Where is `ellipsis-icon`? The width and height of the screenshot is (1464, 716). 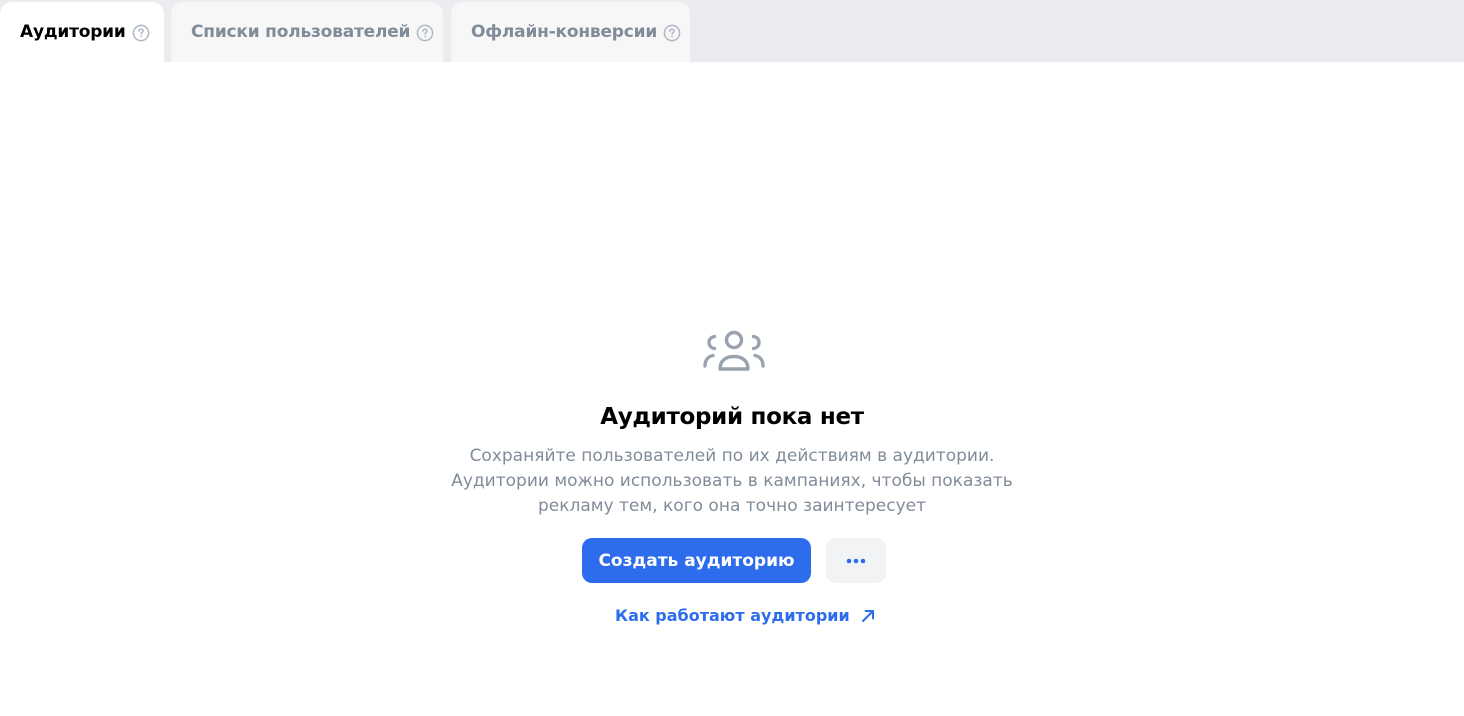 ellipsis-icon is located at coordinates (856, 561).